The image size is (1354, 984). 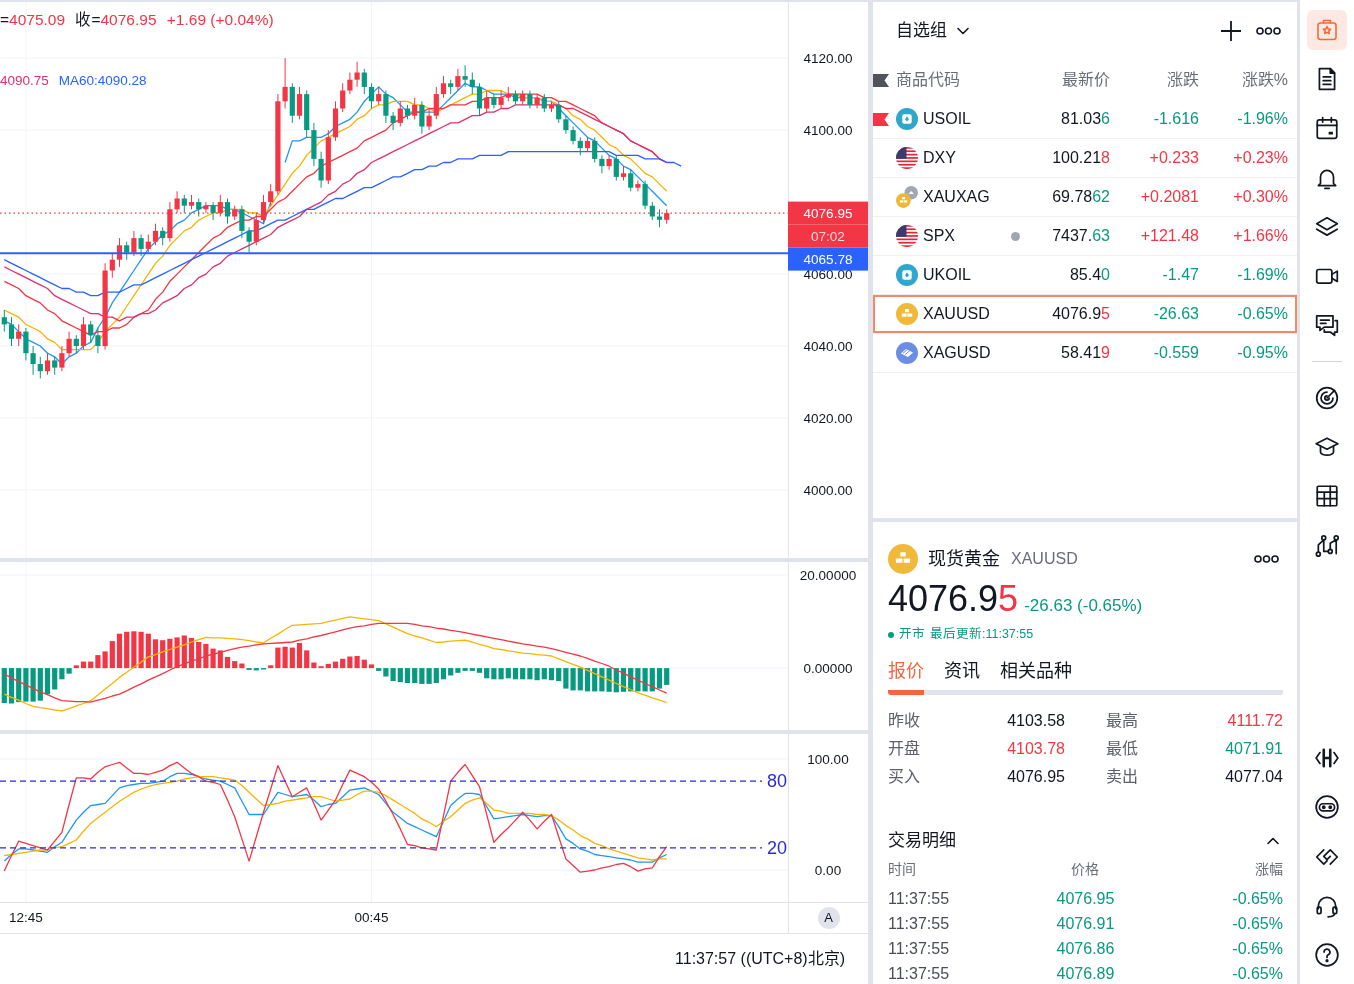 I want to click on change-text: -26.63, so click(x=1176, y=313).